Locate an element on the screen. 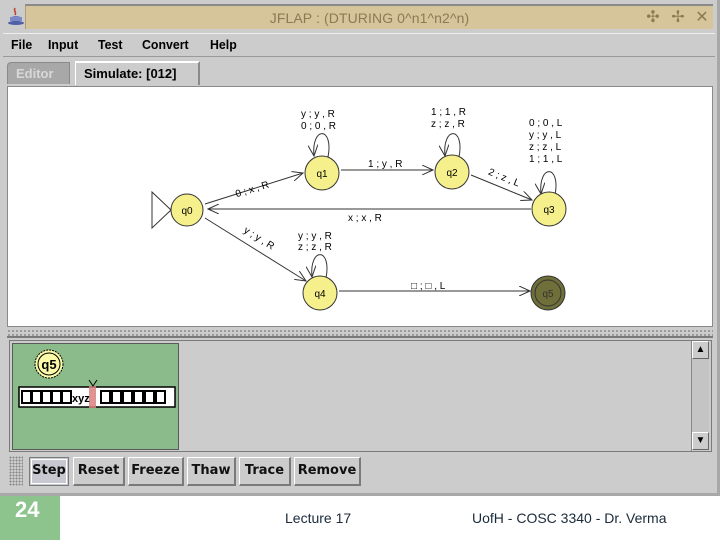 The height and width of the screenshot is (540, 720). transition-label: z ; z , L is located at coordinates (545, 147).